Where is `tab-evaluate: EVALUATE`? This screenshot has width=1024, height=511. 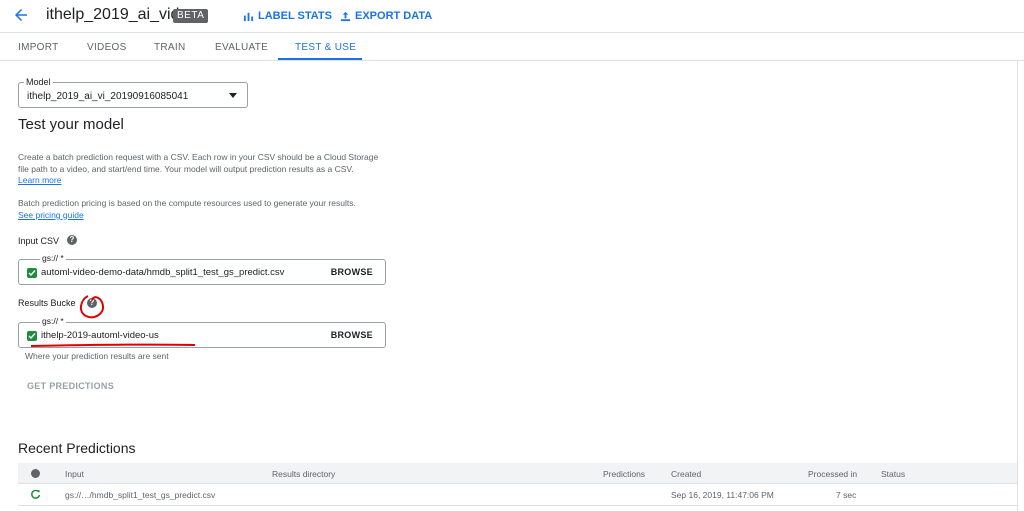 tab-evaluate: EVALUATE is located at coordinates (241, 47).